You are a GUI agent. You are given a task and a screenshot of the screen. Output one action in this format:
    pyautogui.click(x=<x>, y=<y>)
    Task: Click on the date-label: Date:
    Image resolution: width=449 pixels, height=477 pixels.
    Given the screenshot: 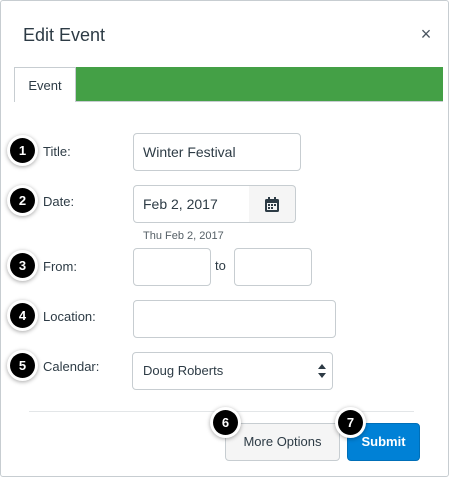 What is the action you would take?
    pyautogui.click(x=59, y=201)
    